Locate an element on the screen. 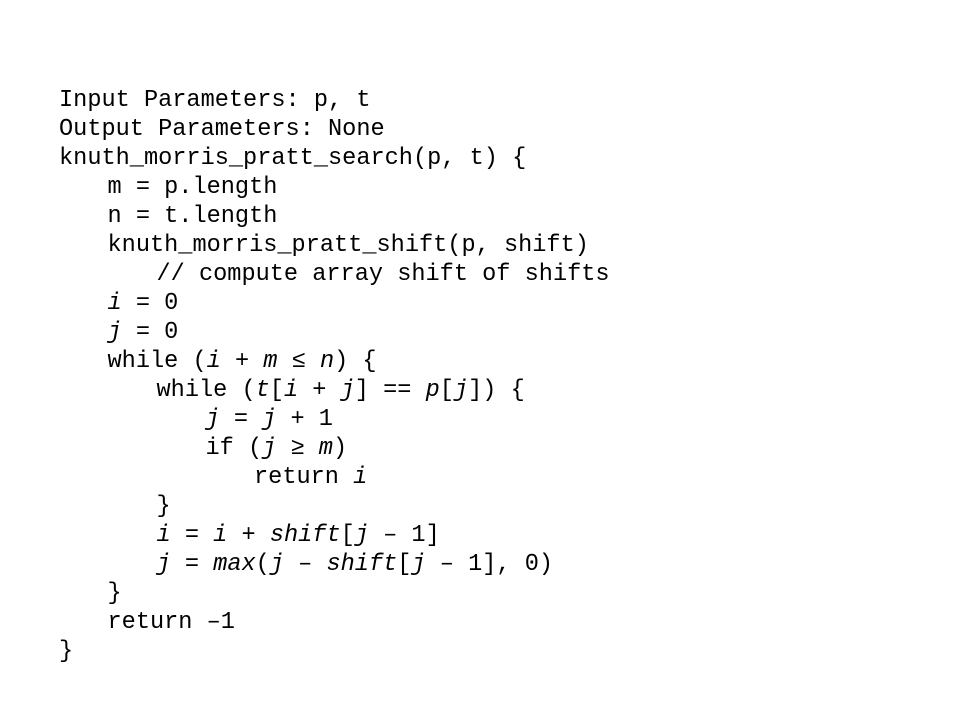 Image resolution: width=960 pixels, height=720 pixels. code-line: Input Parameters: p, t is located at coordinates (334, 100).